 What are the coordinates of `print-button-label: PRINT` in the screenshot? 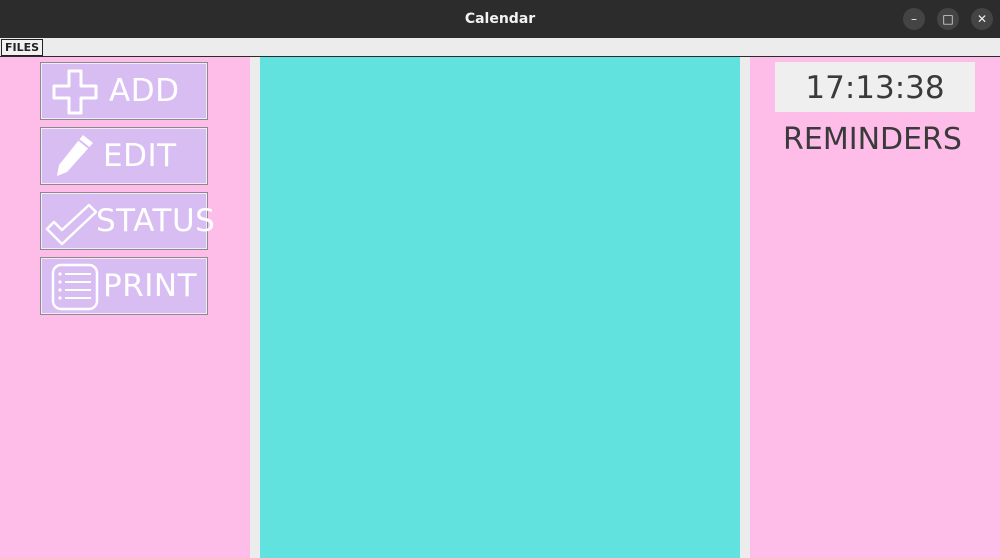 It's located at (150, 286).